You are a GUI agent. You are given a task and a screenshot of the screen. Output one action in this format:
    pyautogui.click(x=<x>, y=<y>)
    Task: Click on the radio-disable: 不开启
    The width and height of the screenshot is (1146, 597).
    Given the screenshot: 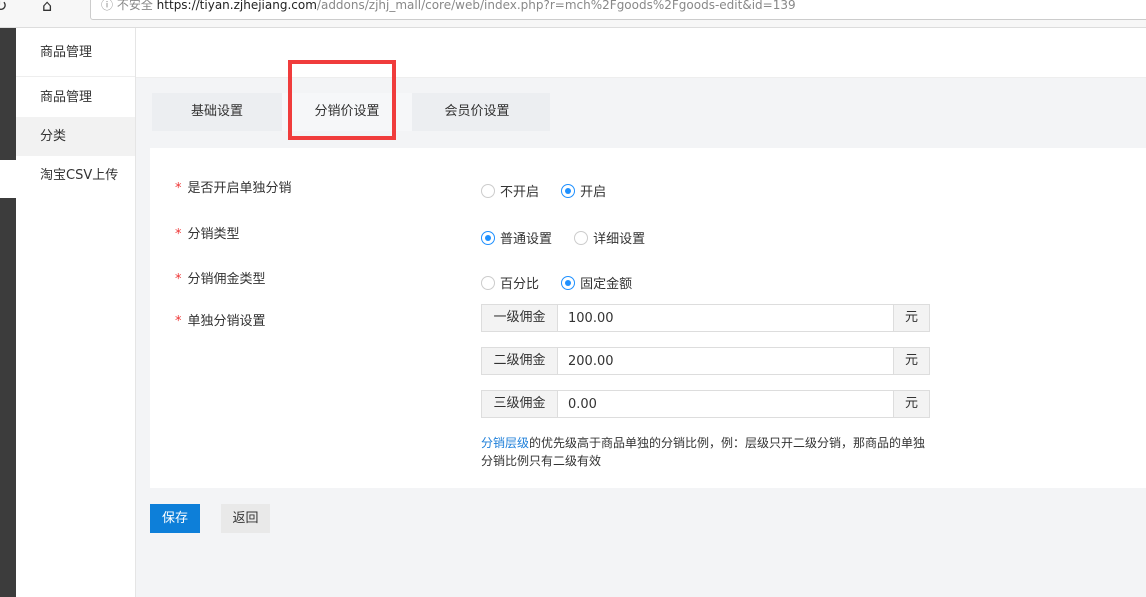 What is the action you would take?
    pyautogui.click(x=510, y=190)
    